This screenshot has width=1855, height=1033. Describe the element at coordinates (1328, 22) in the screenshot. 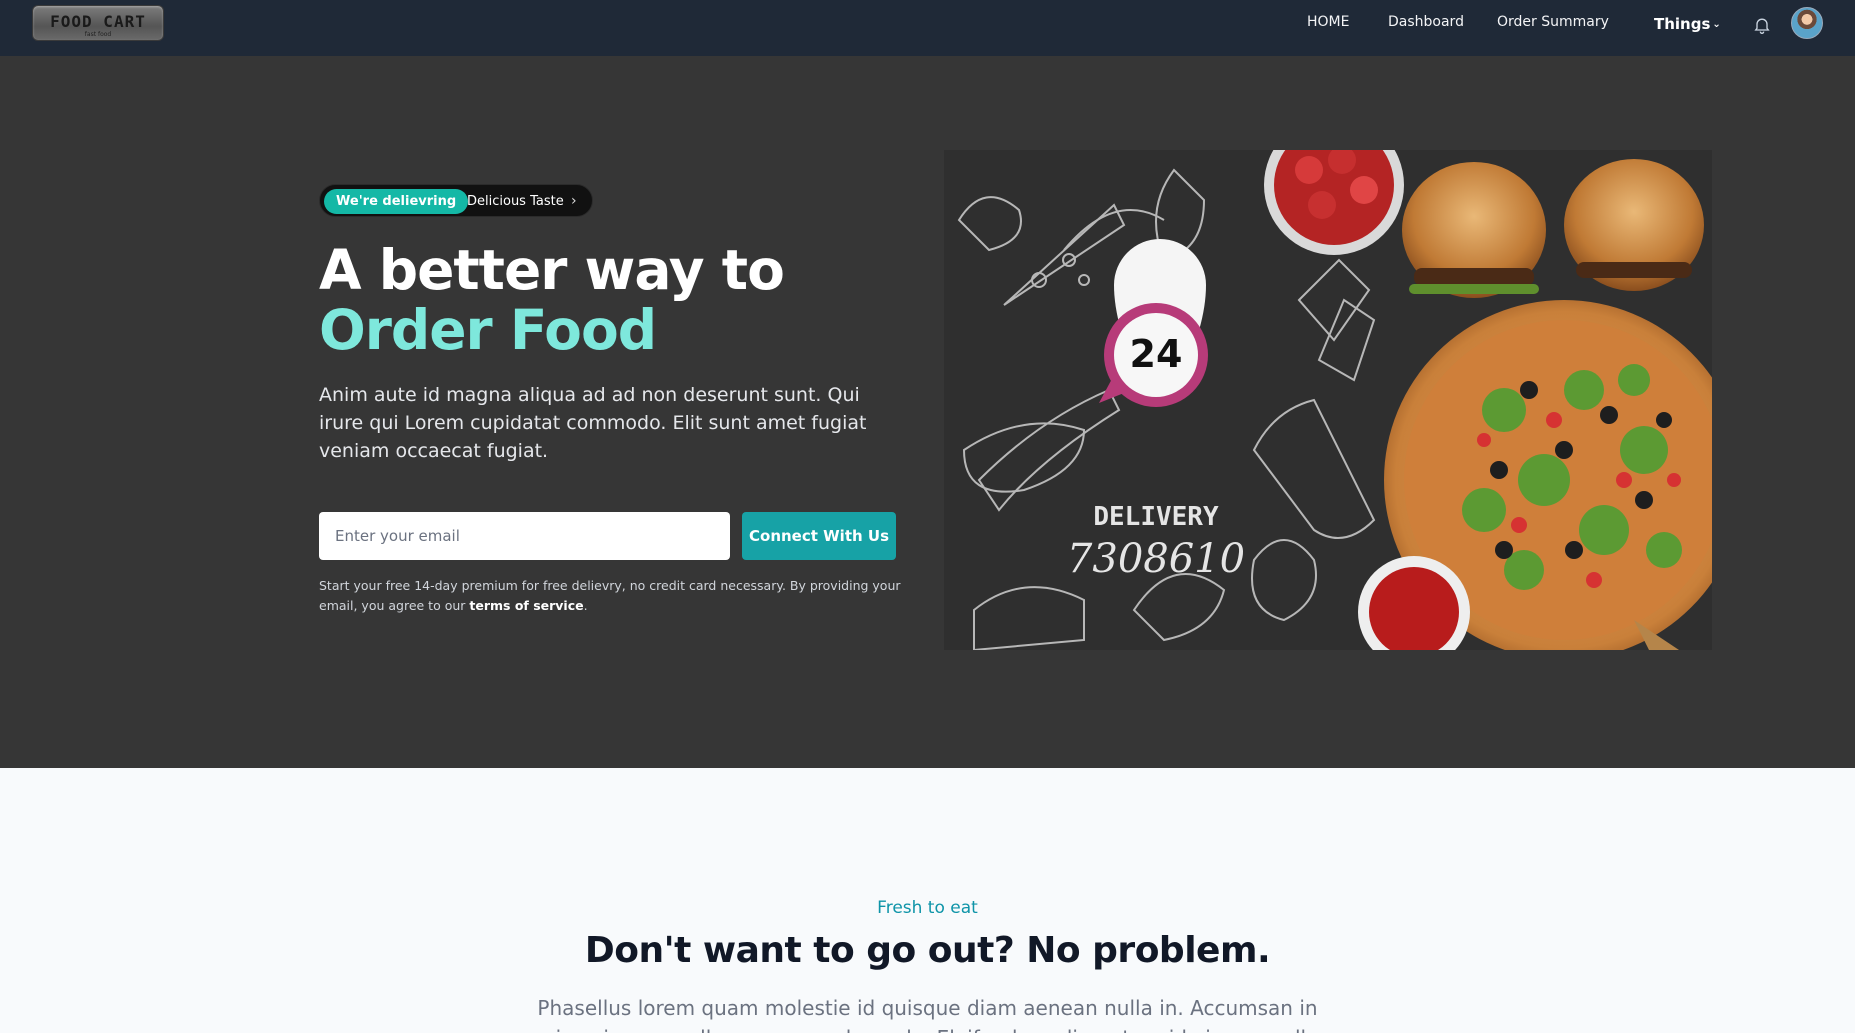

I see `nav-home-link: HOME` at that location.